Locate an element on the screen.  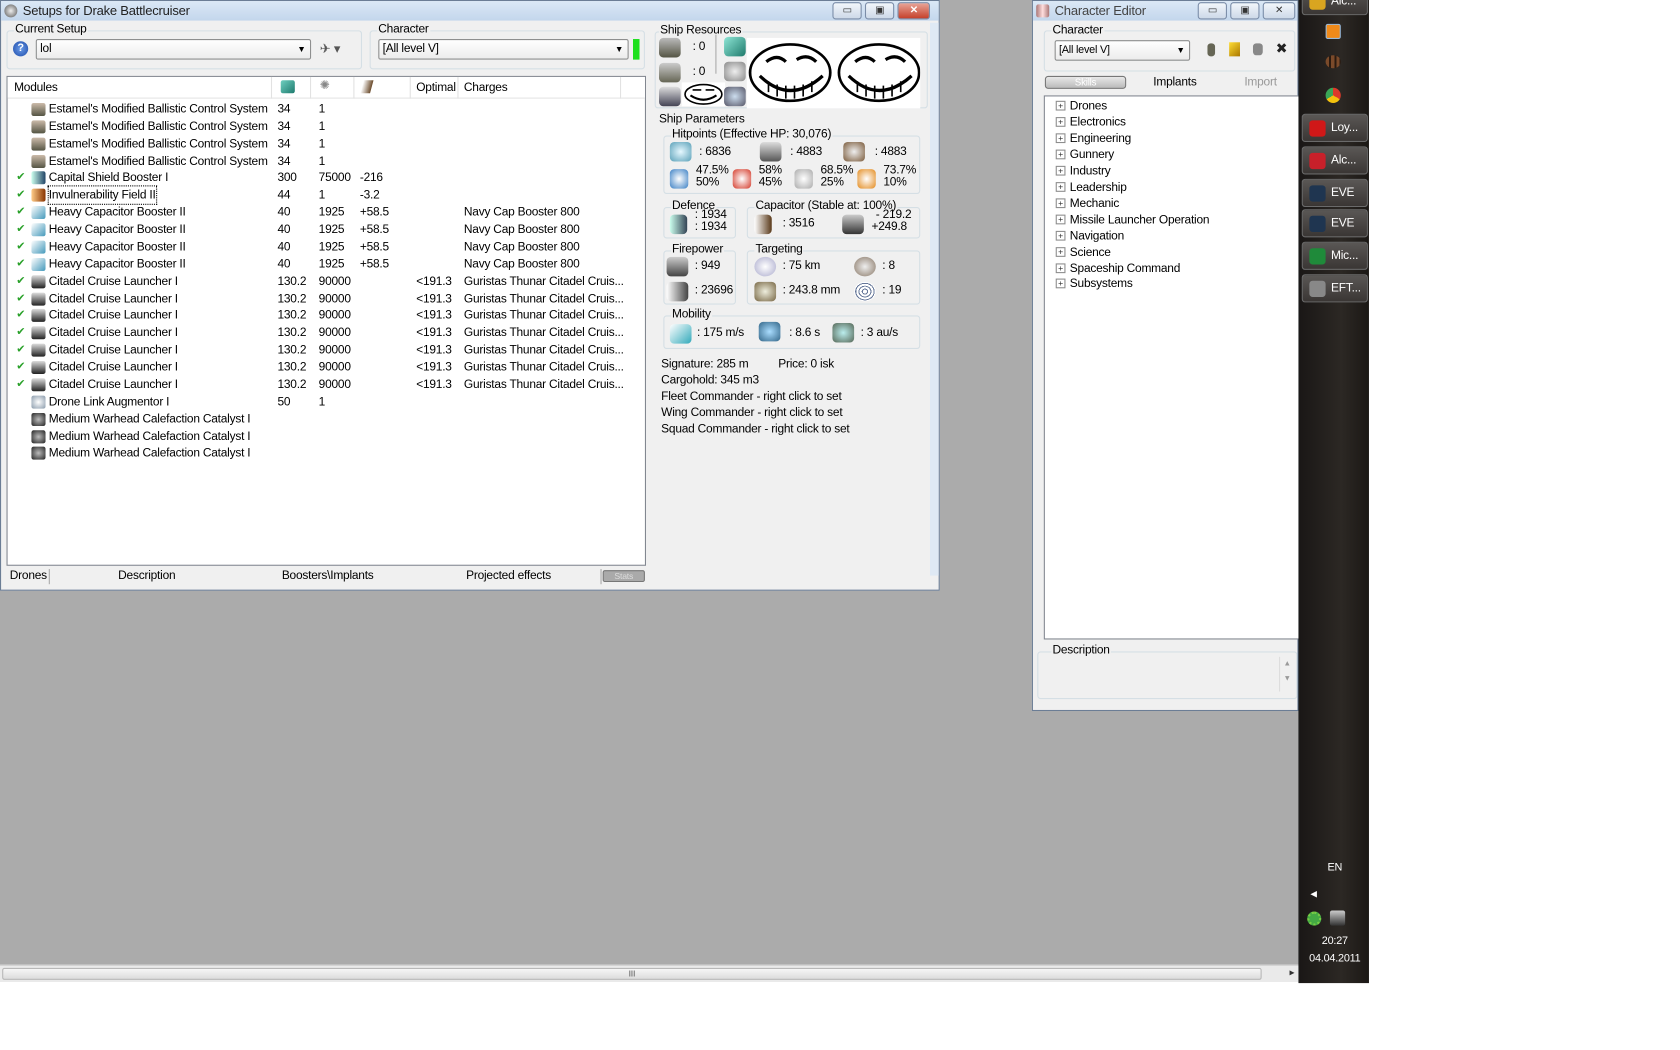
copy-character-icon is located at coordinates (1257, 49).